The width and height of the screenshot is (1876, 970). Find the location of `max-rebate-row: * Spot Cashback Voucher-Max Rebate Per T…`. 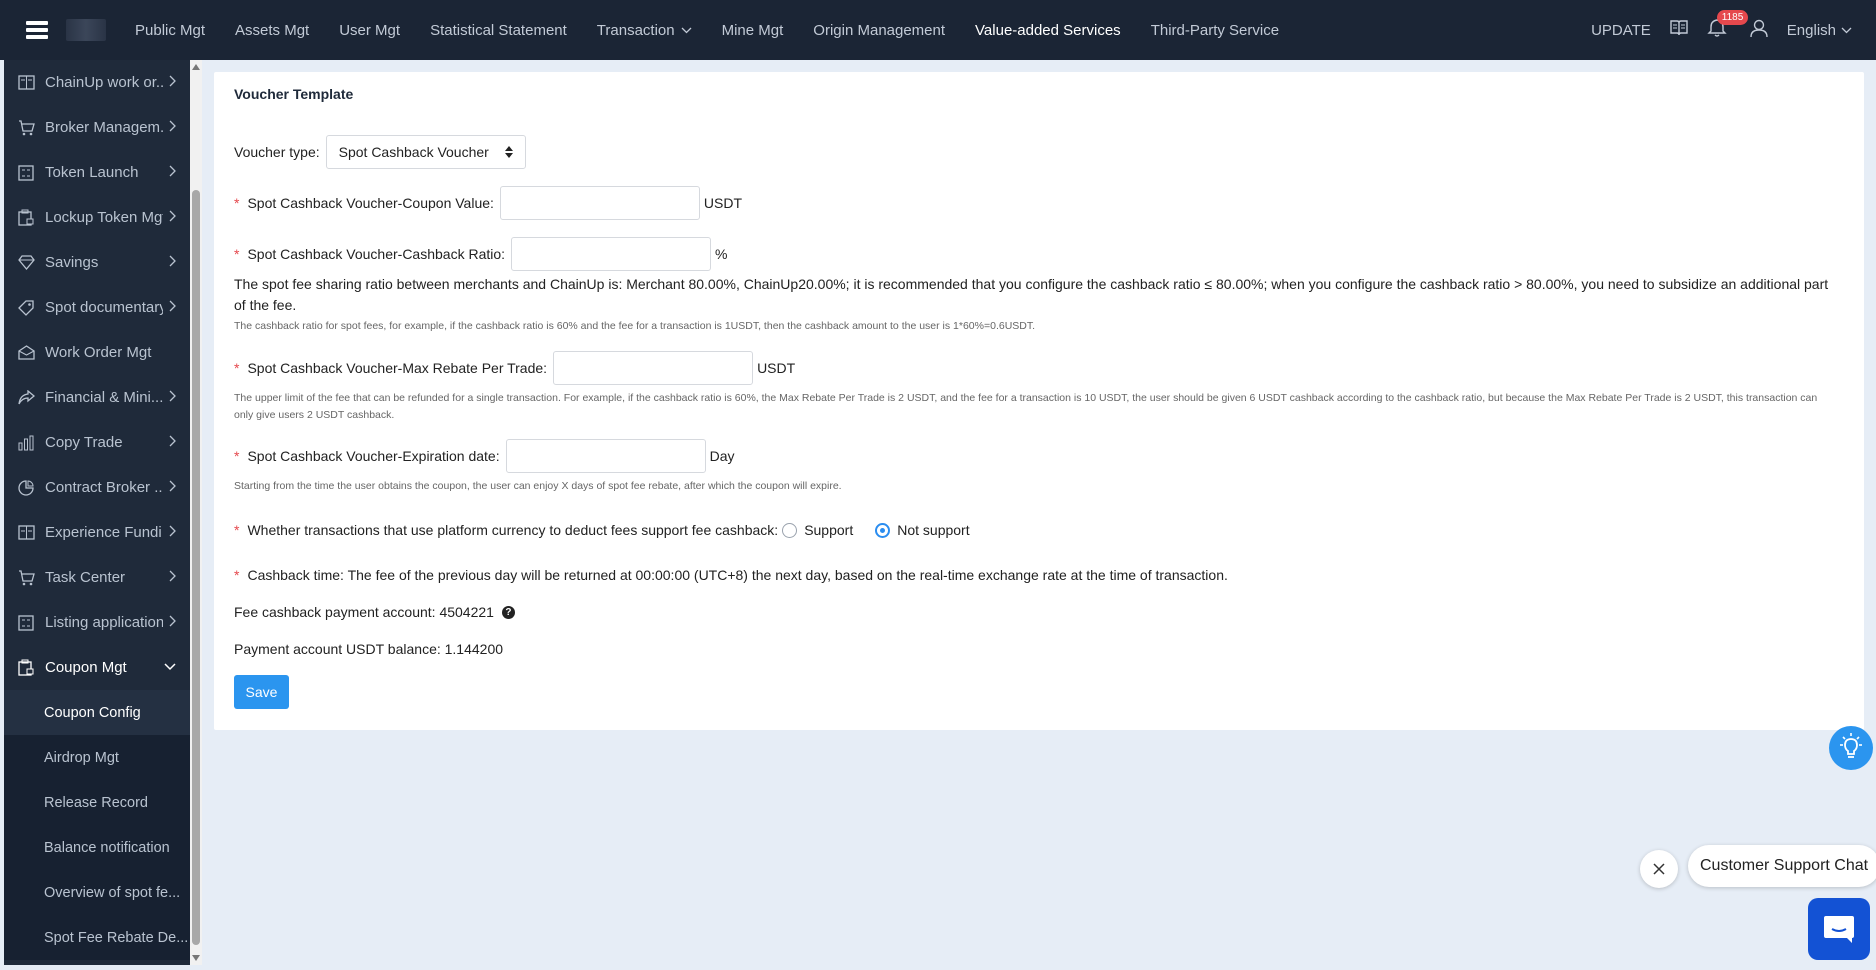

max-rebate-row: * Spot Cashback Voucher-Max Rebate Per T… is located at coordinates (514, 368).